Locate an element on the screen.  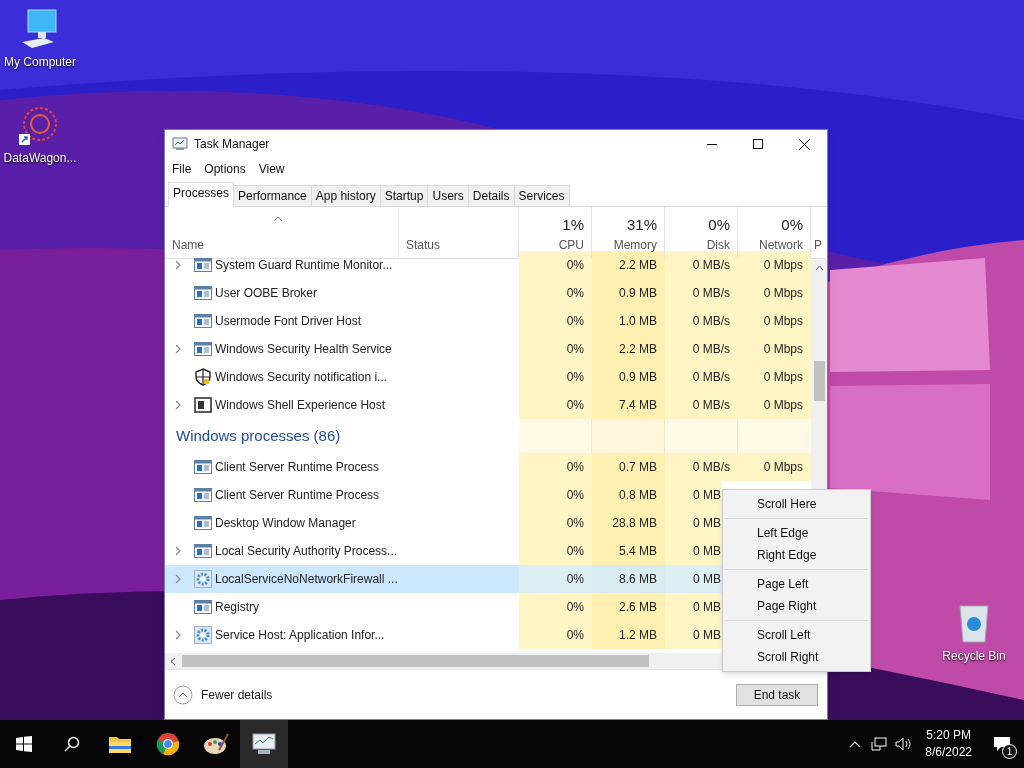
column-header: Disk is located at coordinates (718, 245).